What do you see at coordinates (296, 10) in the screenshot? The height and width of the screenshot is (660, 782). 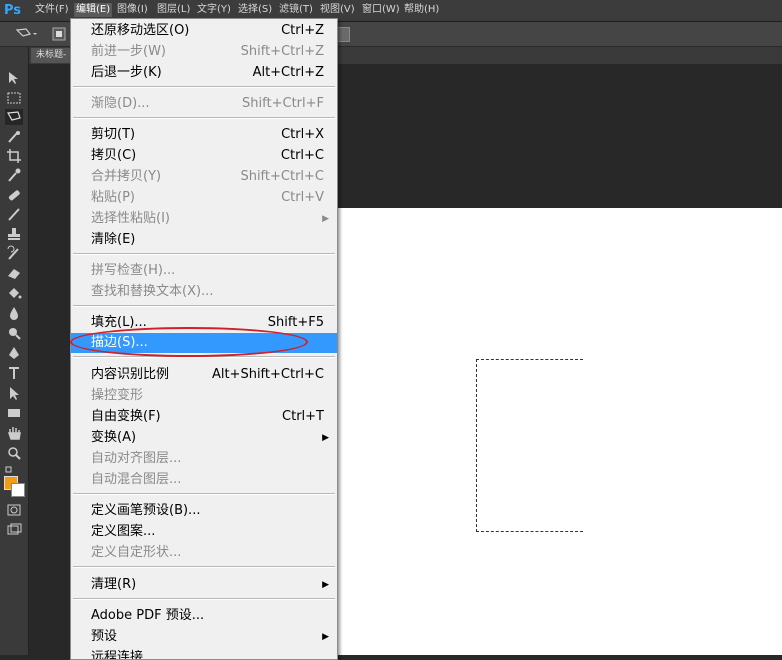 I see `menu-filter: 滤镜(T)` at bounding box center [296, 10].